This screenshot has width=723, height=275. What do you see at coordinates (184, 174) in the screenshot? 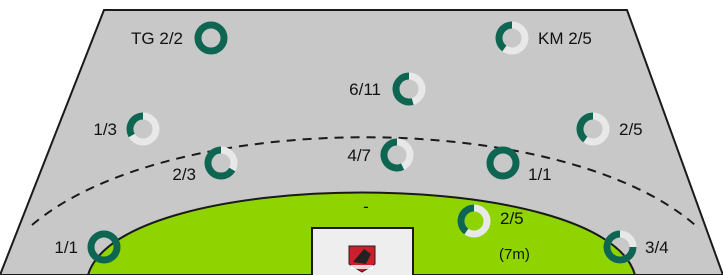
I see `shot-label: 2/3` at bounding box center [184, 174].